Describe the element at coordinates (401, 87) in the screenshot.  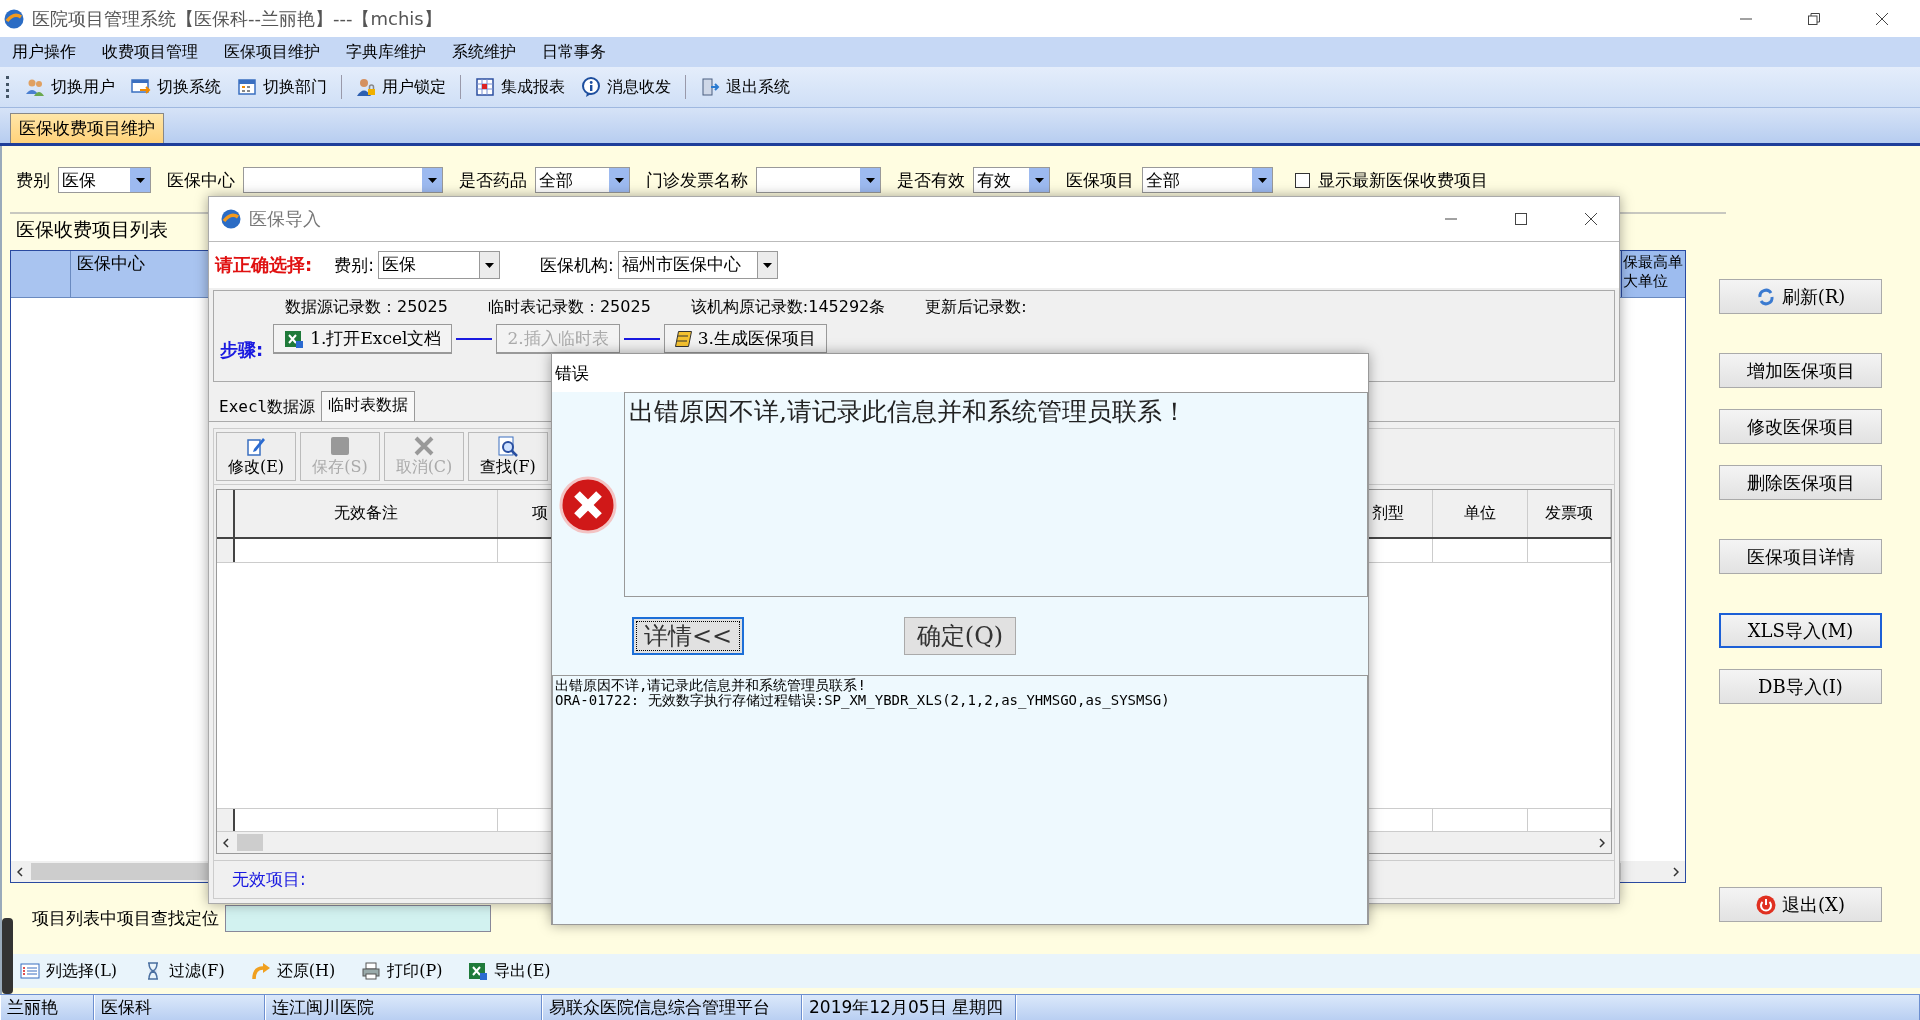
I see `toolbar-button: 用户锁定` at that location.